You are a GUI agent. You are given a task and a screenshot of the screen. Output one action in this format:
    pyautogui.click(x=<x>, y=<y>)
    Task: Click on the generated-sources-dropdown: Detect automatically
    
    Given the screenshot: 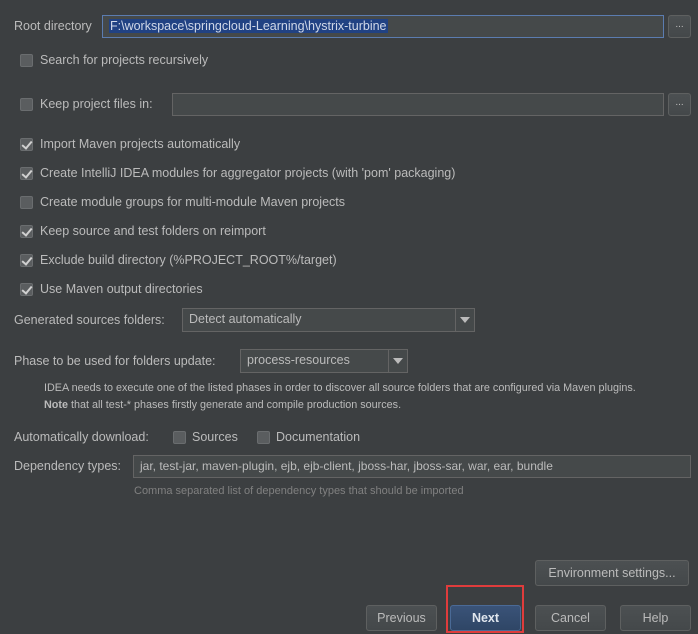 What is the action you would take?
    pyautogui.click(x=328, y=320)
    